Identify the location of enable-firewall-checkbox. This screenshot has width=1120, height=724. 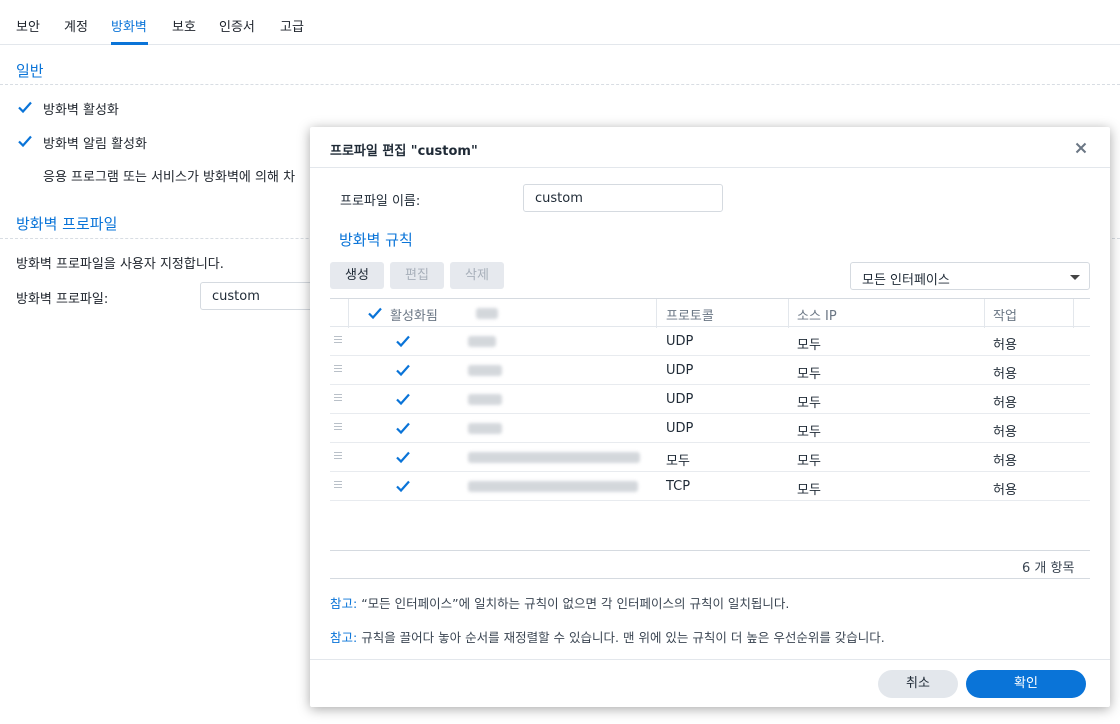
(25, 107).